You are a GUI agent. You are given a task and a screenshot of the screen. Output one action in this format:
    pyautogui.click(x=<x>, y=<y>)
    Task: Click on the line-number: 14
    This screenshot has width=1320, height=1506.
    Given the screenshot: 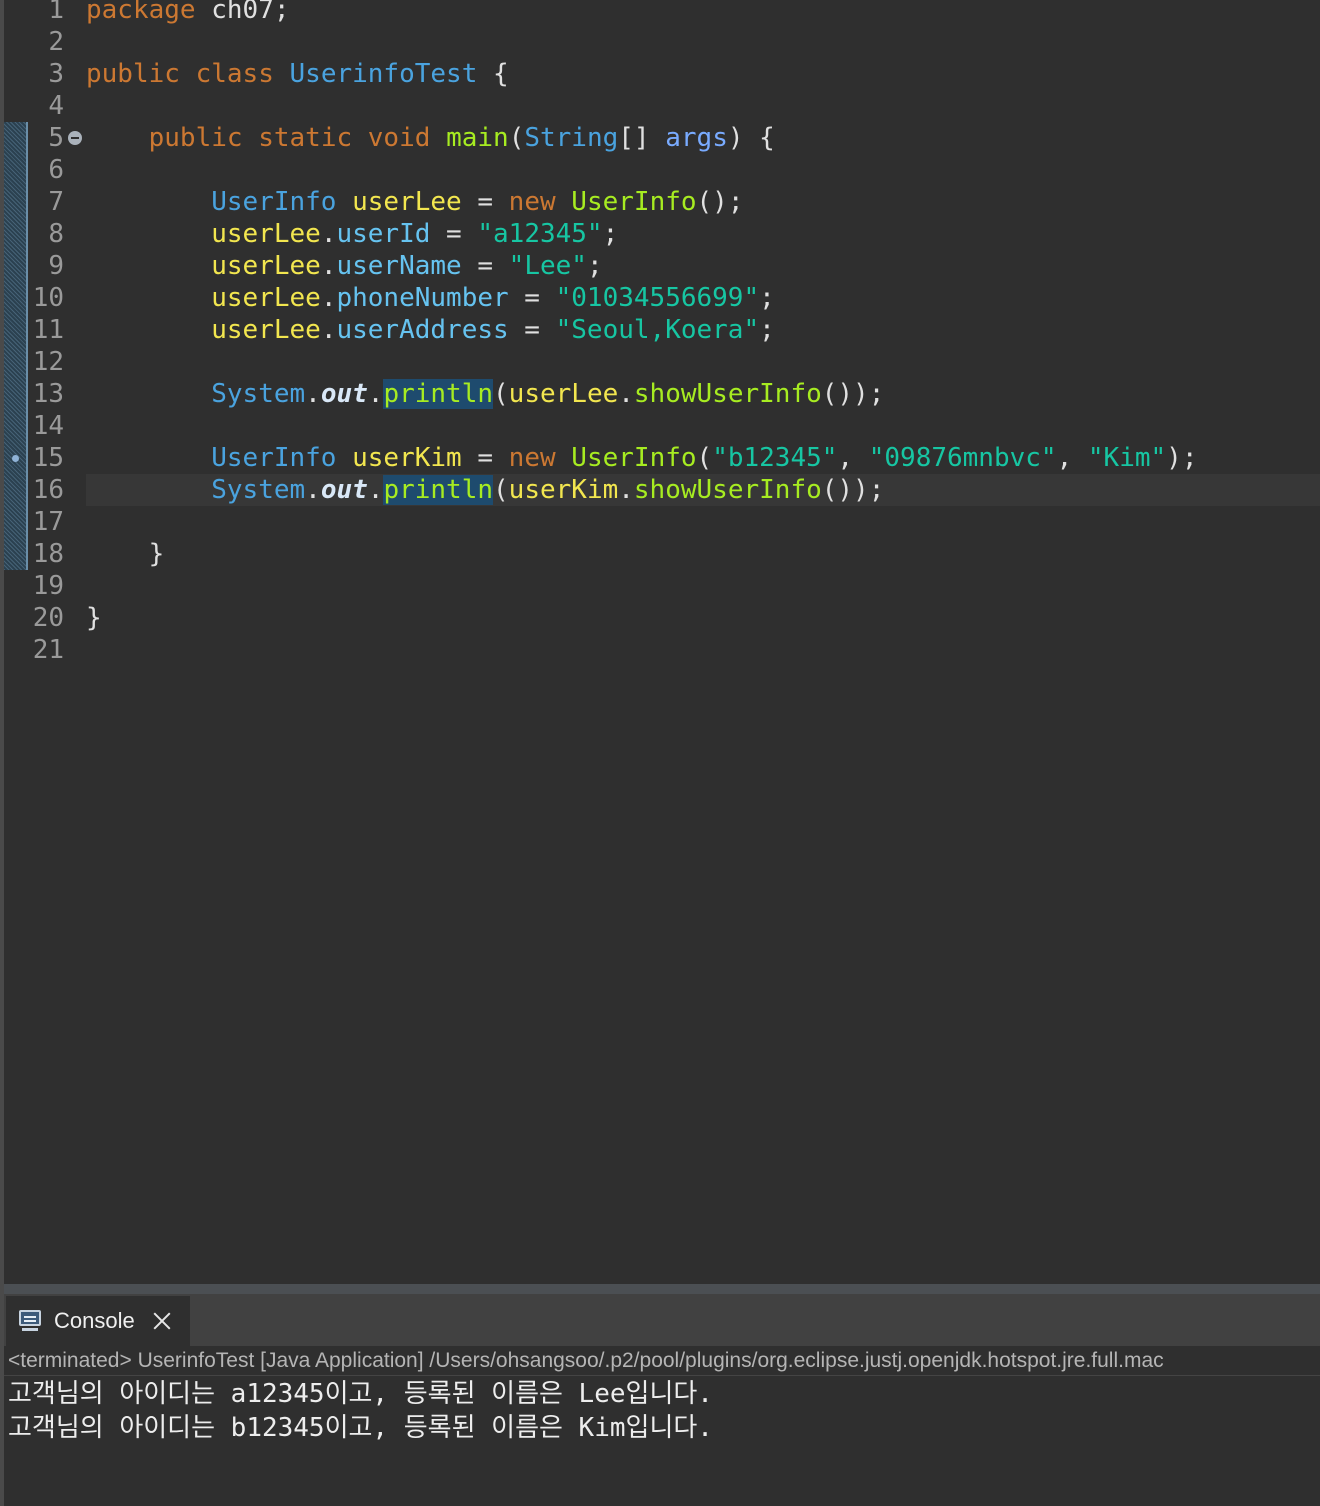 What is the action you would take?
    pyautogui.click(x=48, y=426)
    